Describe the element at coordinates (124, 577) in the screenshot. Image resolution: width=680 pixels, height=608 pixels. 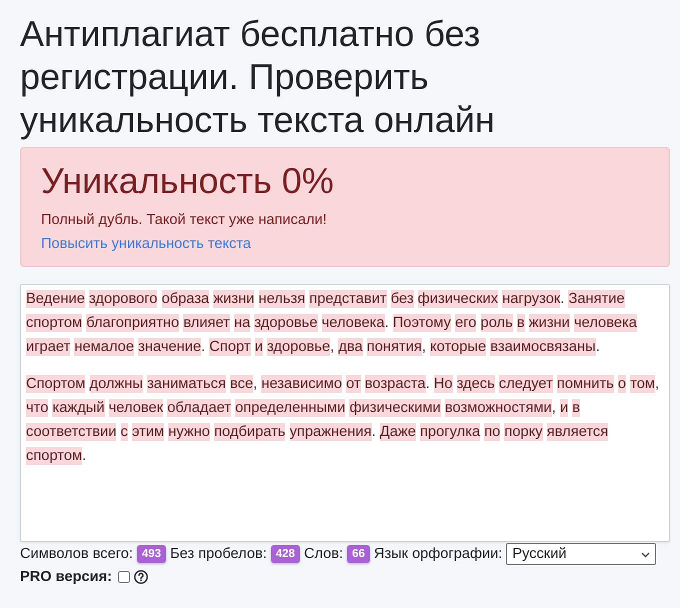
I see `pro-checkbox` at that location.